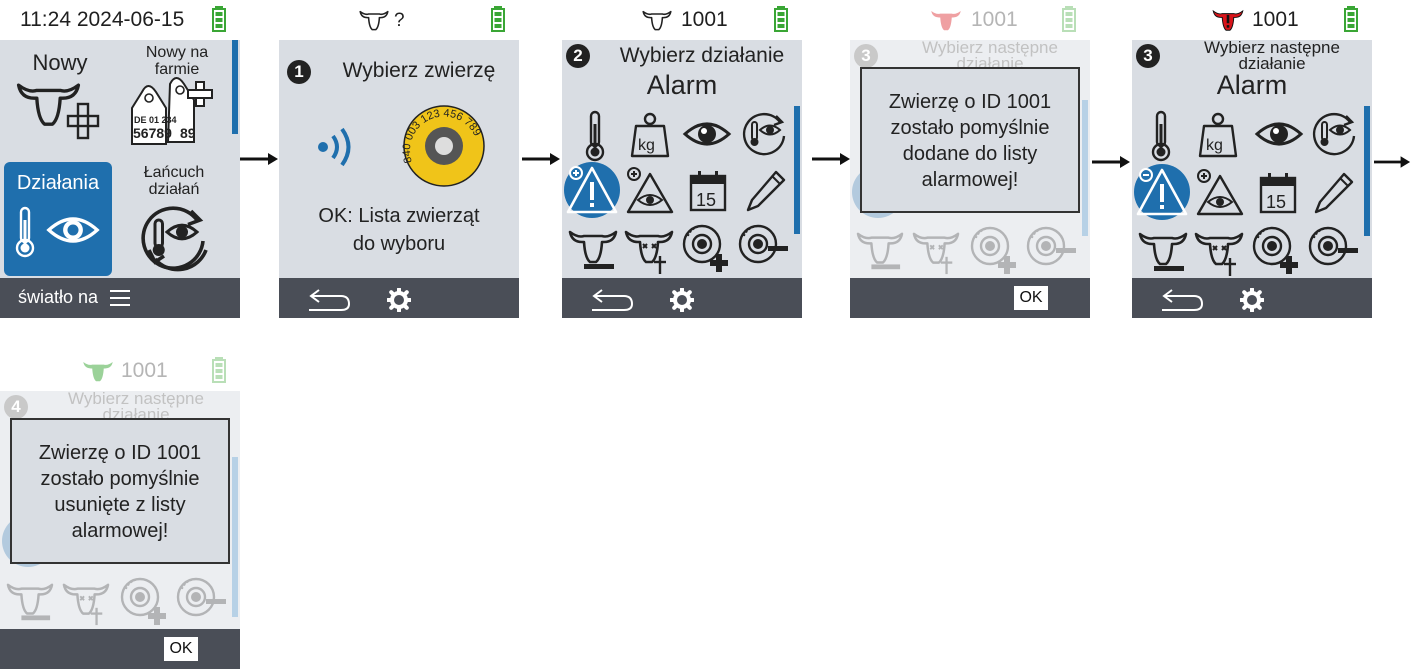 Image resolution: width=1412 pixels, height=669 pixels. I want to click on light-toggle-label: światło na, so click(58, 297).